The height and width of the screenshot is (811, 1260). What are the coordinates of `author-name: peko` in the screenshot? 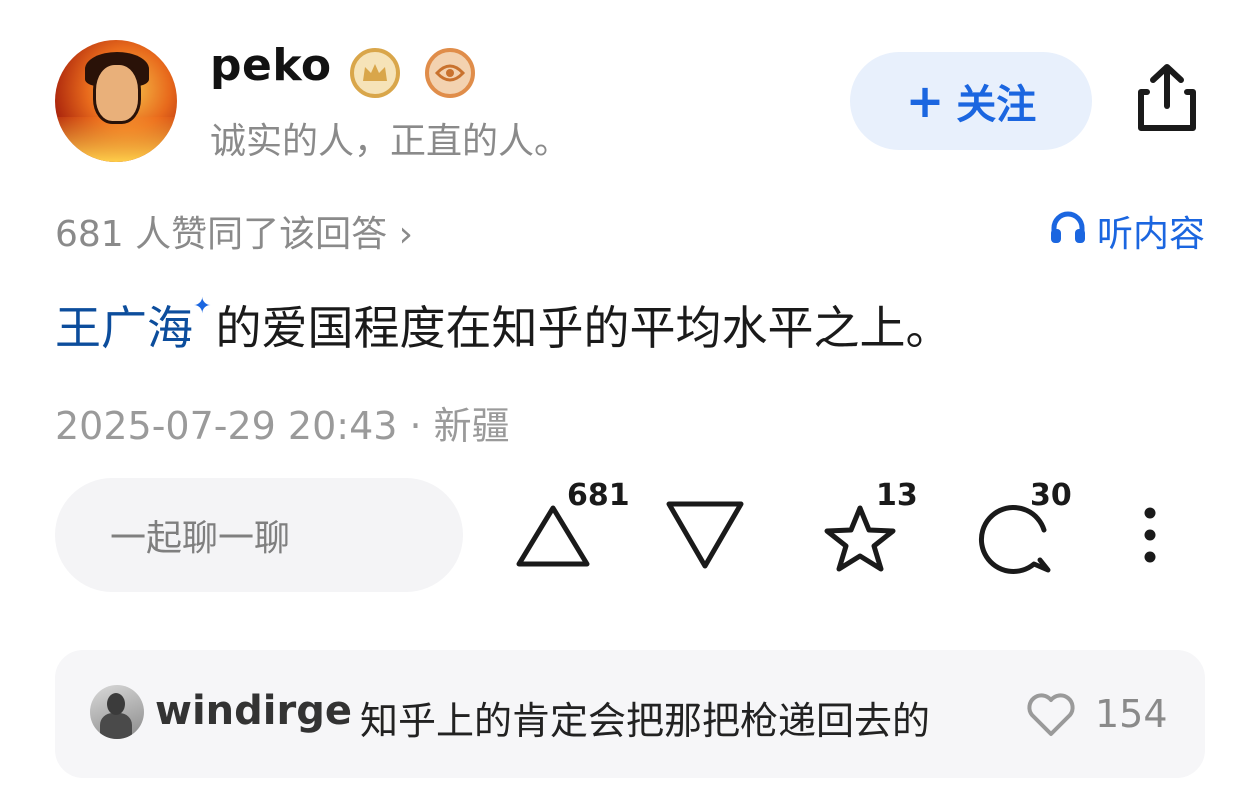 It's located at (271, 65).